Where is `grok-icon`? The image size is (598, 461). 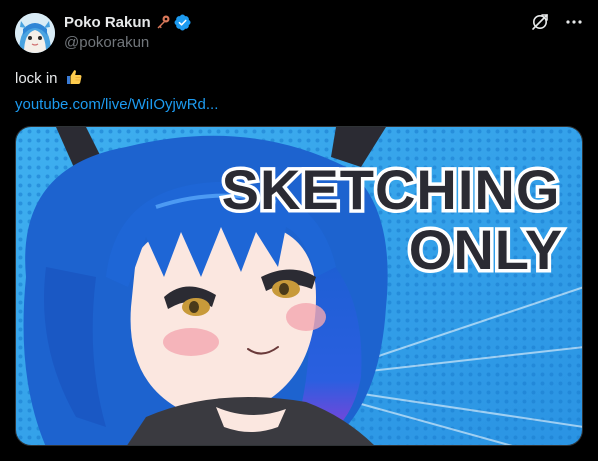
grok-icon is located at coordinates (540, 22).